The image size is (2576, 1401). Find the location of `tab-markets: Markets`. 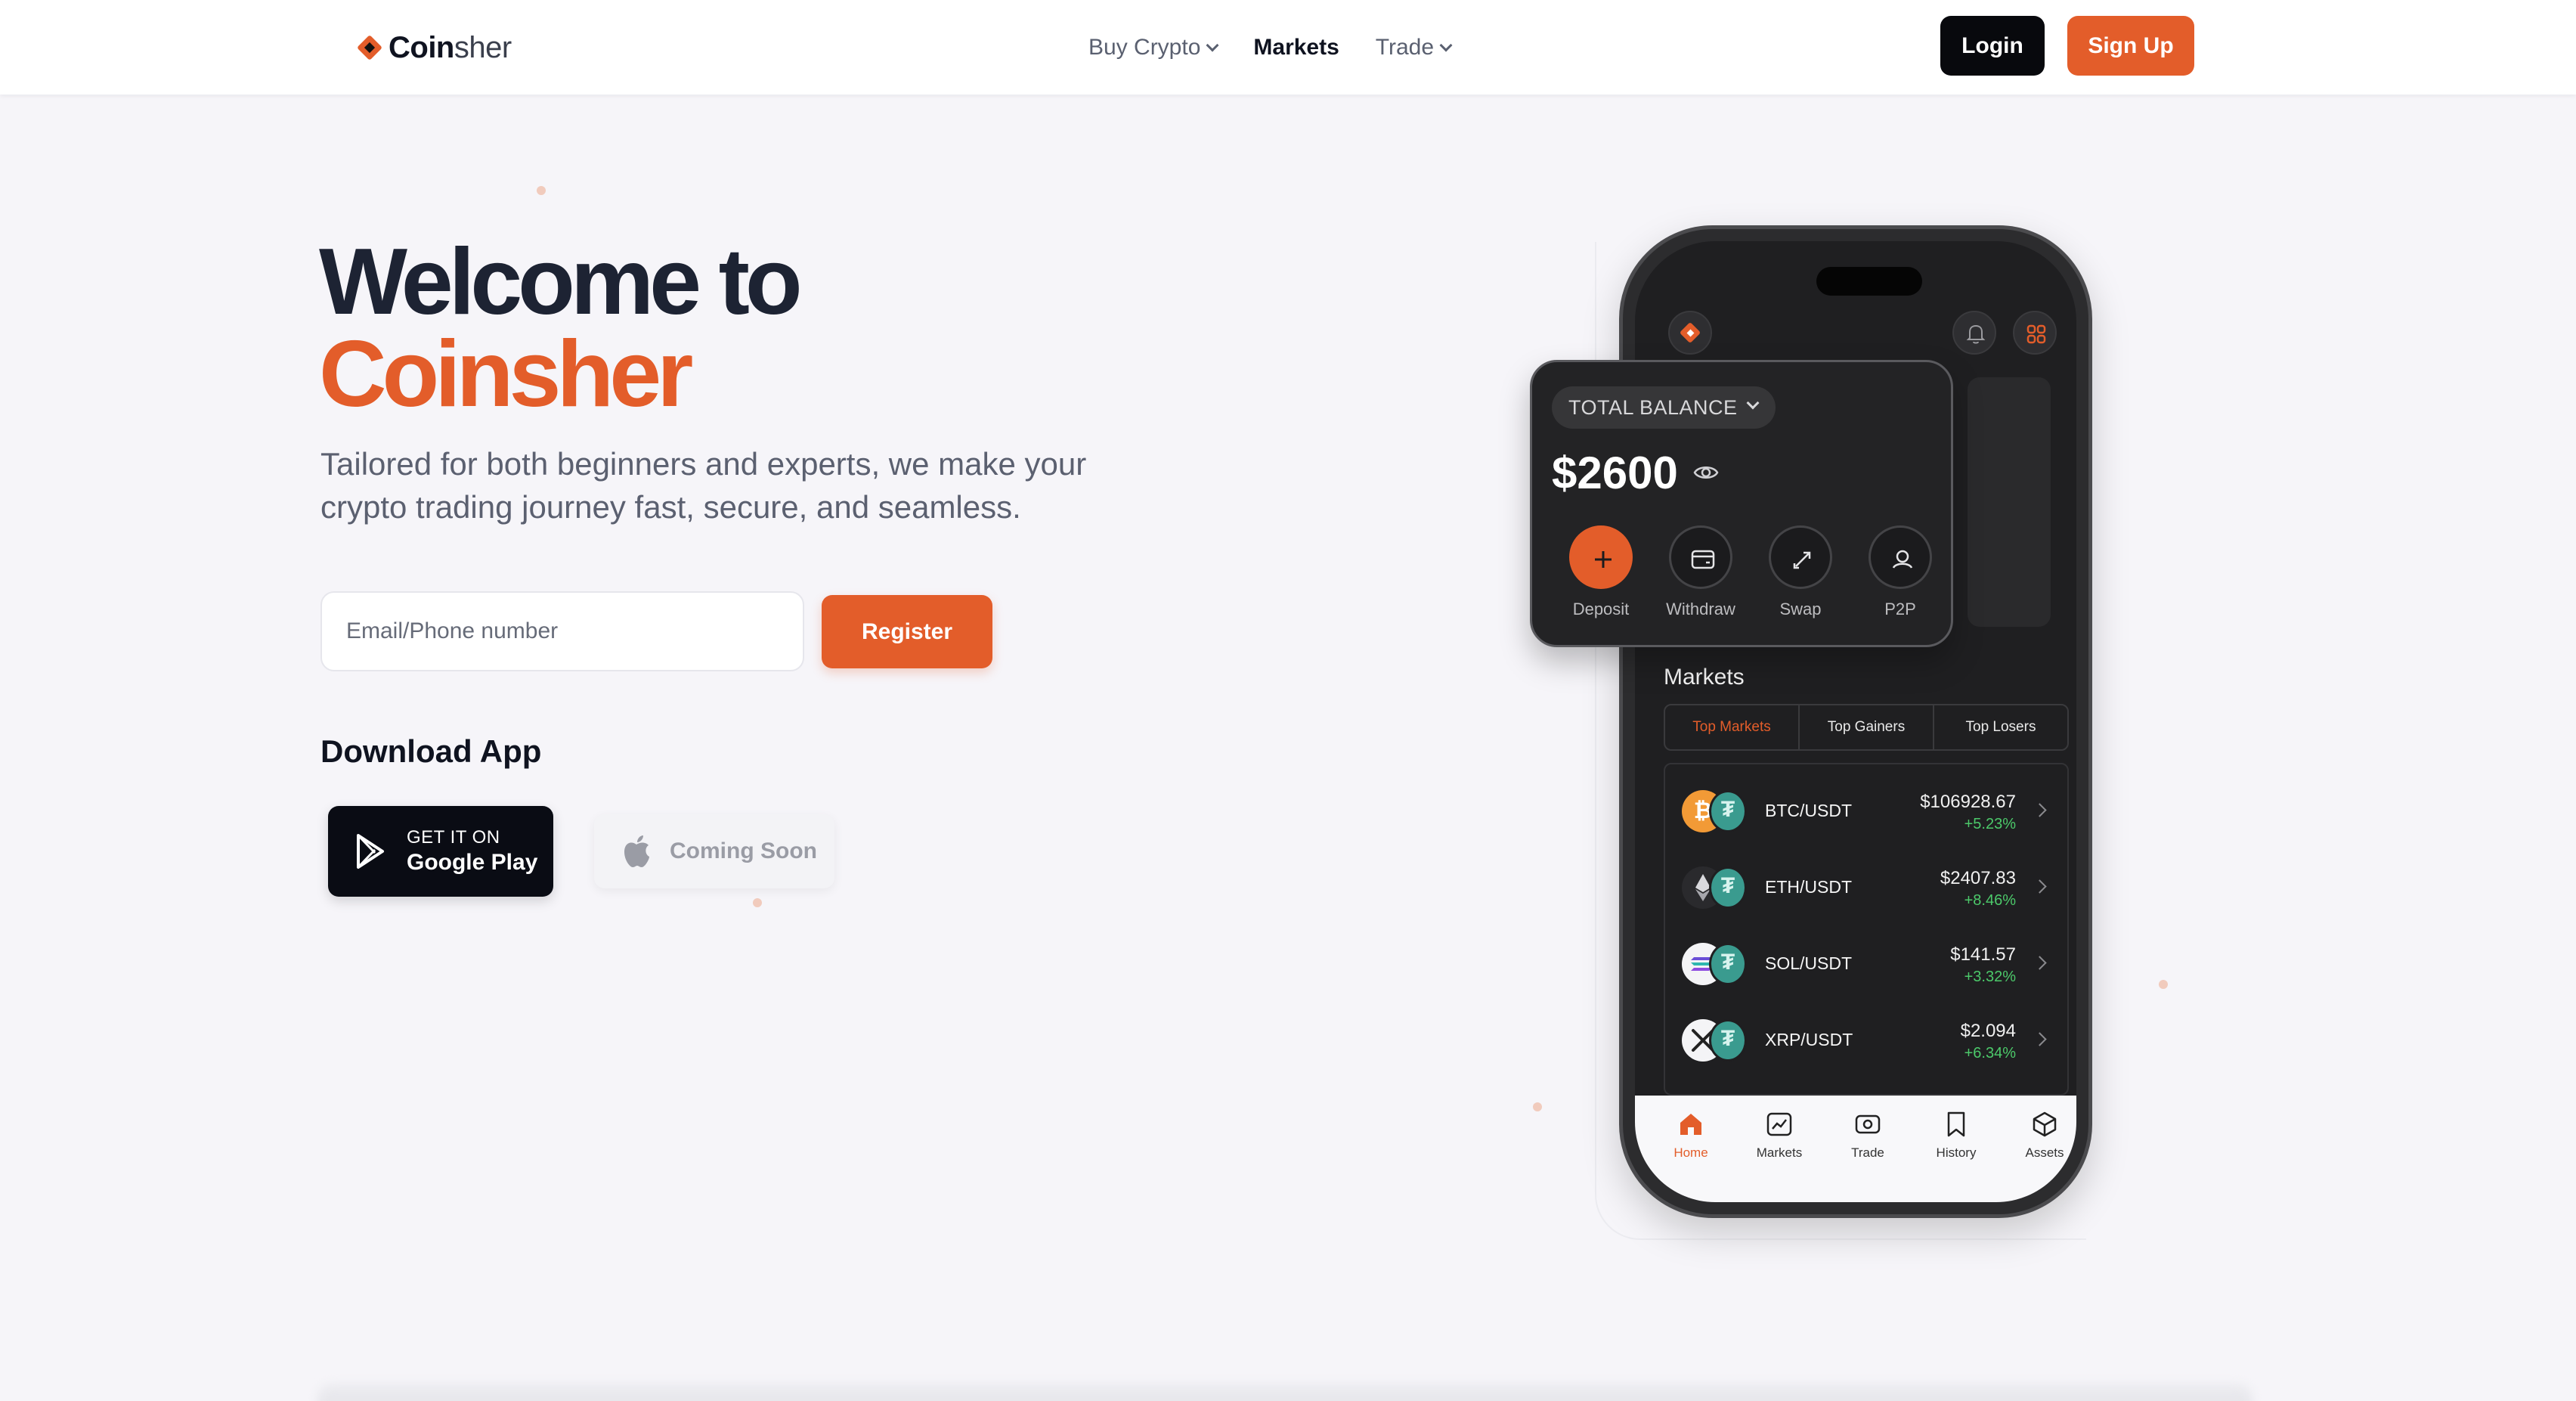

tab-markets: Markets is located at coordinates (1780, 1136).